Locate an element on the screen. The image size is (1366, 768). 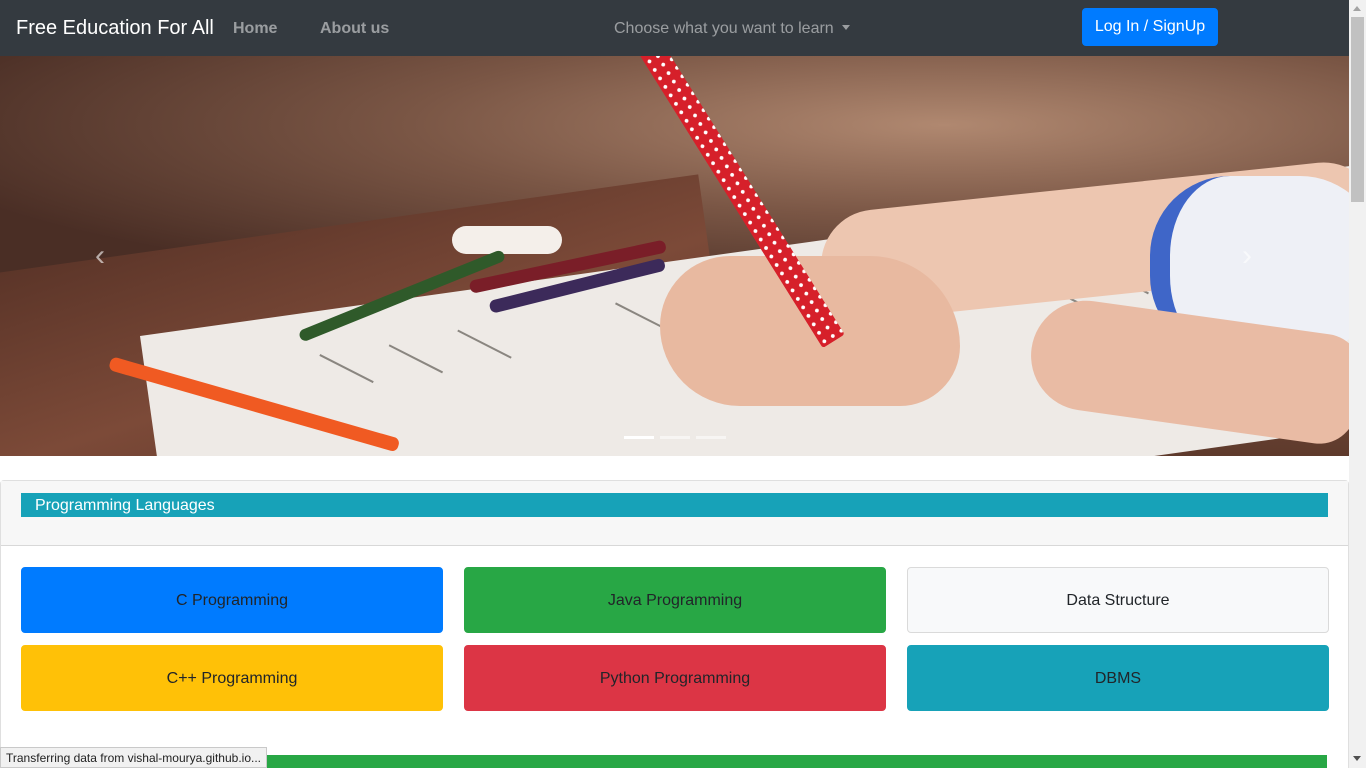
course-python-programming: Python Programming is located at coordinates (675, 678).